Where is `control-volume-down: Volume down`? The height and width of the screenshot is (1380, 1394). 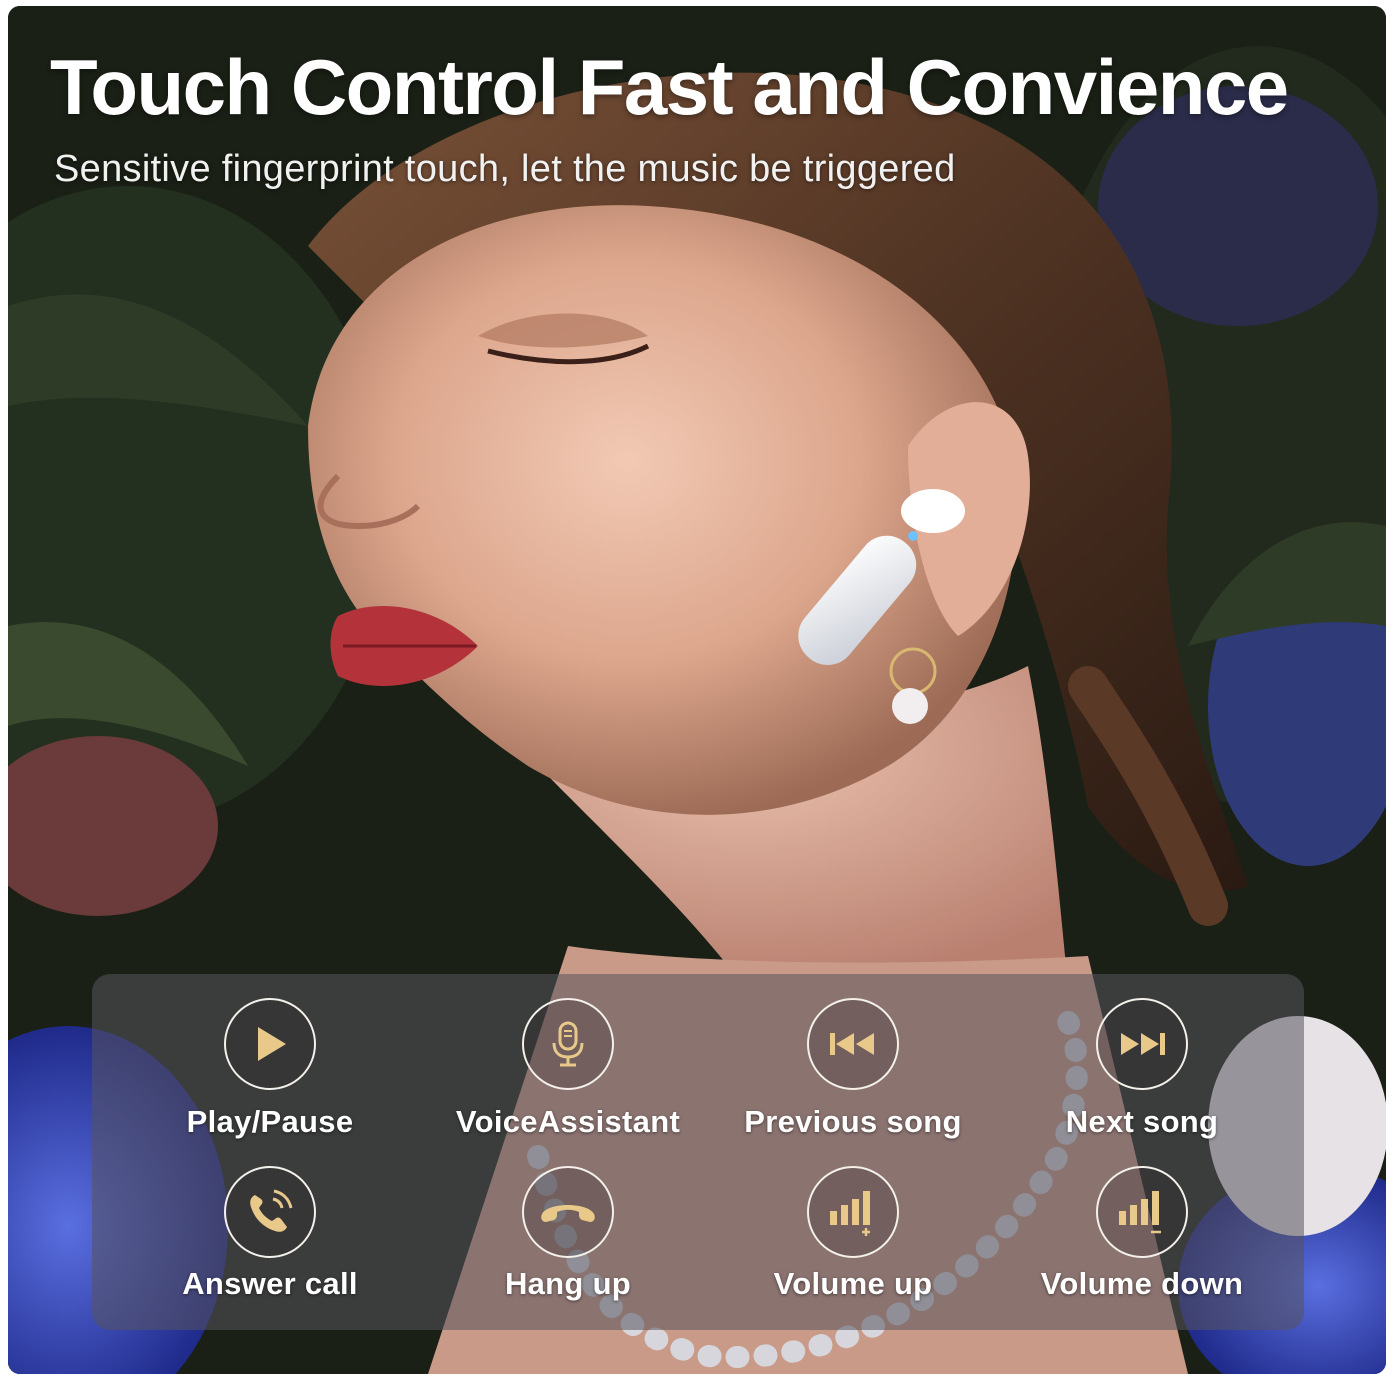
control-volume-down: Volume down is located at coordinates (1142, 1234).